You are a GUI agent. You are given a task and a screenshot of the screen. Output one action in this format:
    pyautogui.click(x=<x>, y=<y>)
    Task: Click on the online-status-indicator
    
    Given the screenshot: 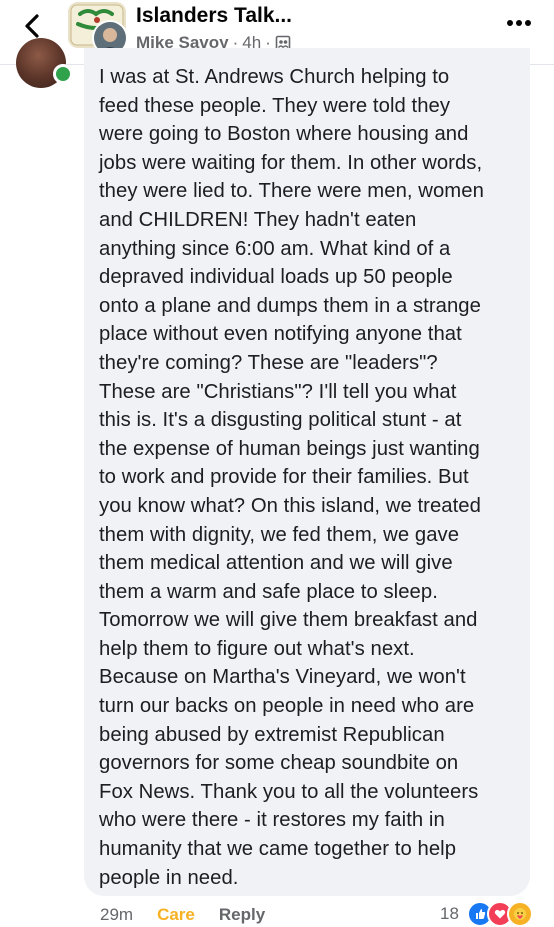 What is the action you would take?
    pyautogui.click(x=63, y=74)
    